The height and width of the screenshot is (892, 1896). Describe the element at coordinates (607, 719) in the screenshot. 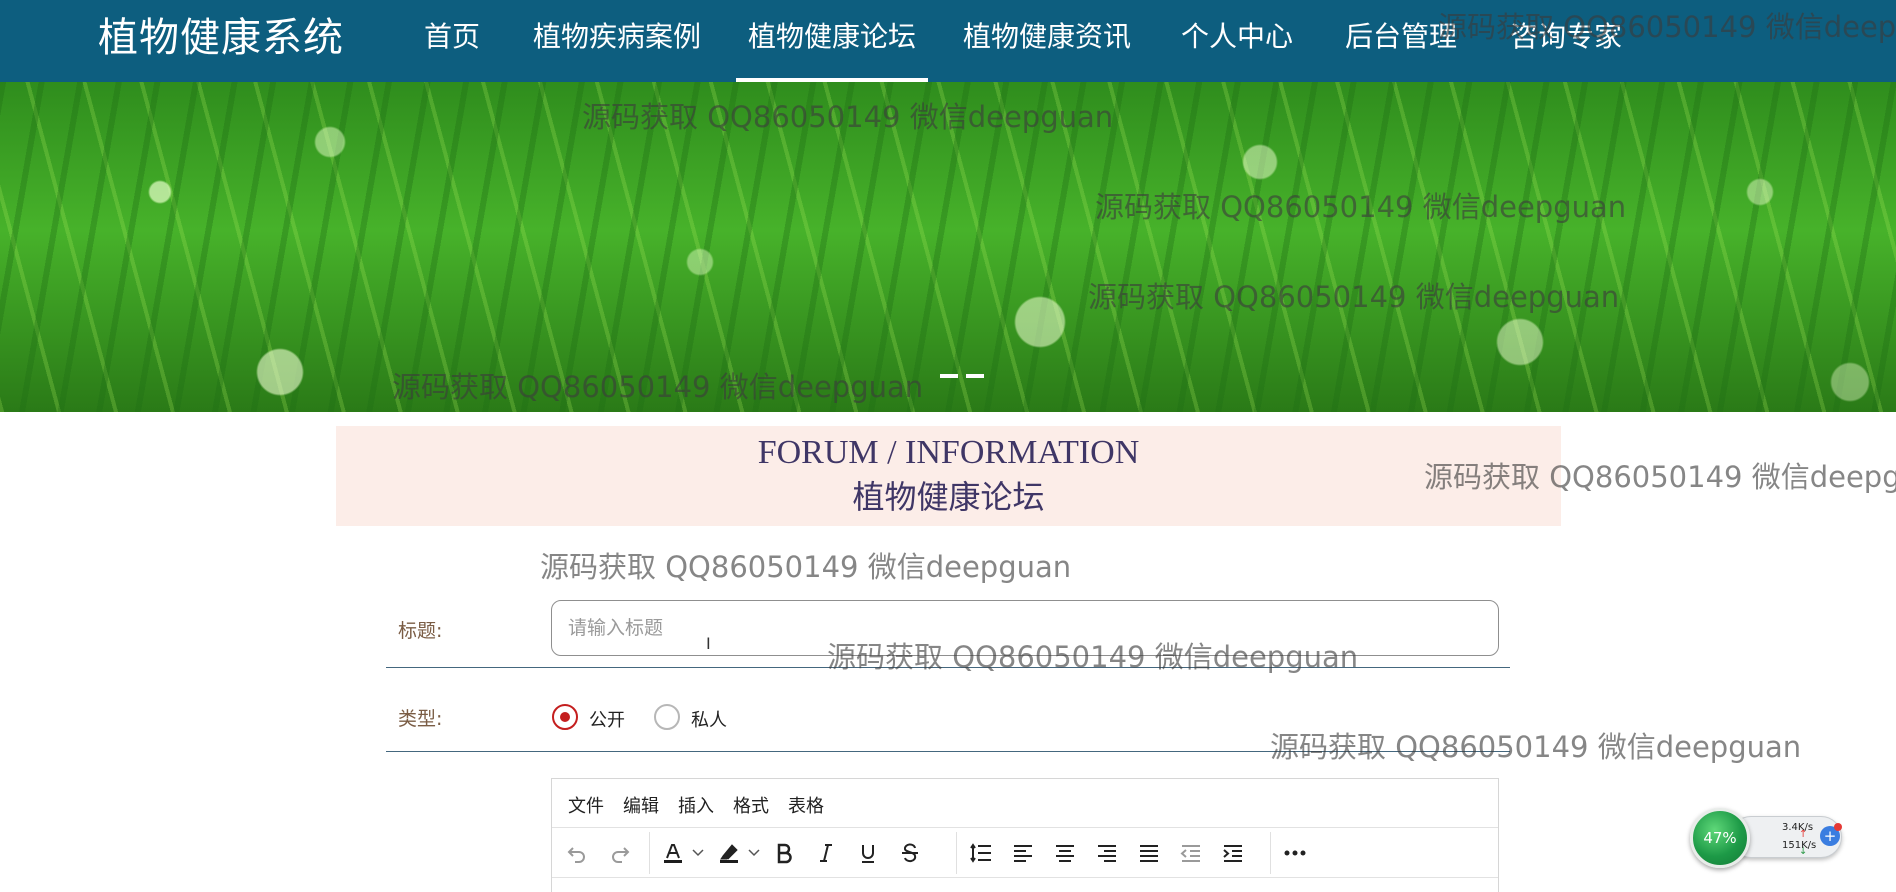

I see `radio-public-label: 公开` at that location.